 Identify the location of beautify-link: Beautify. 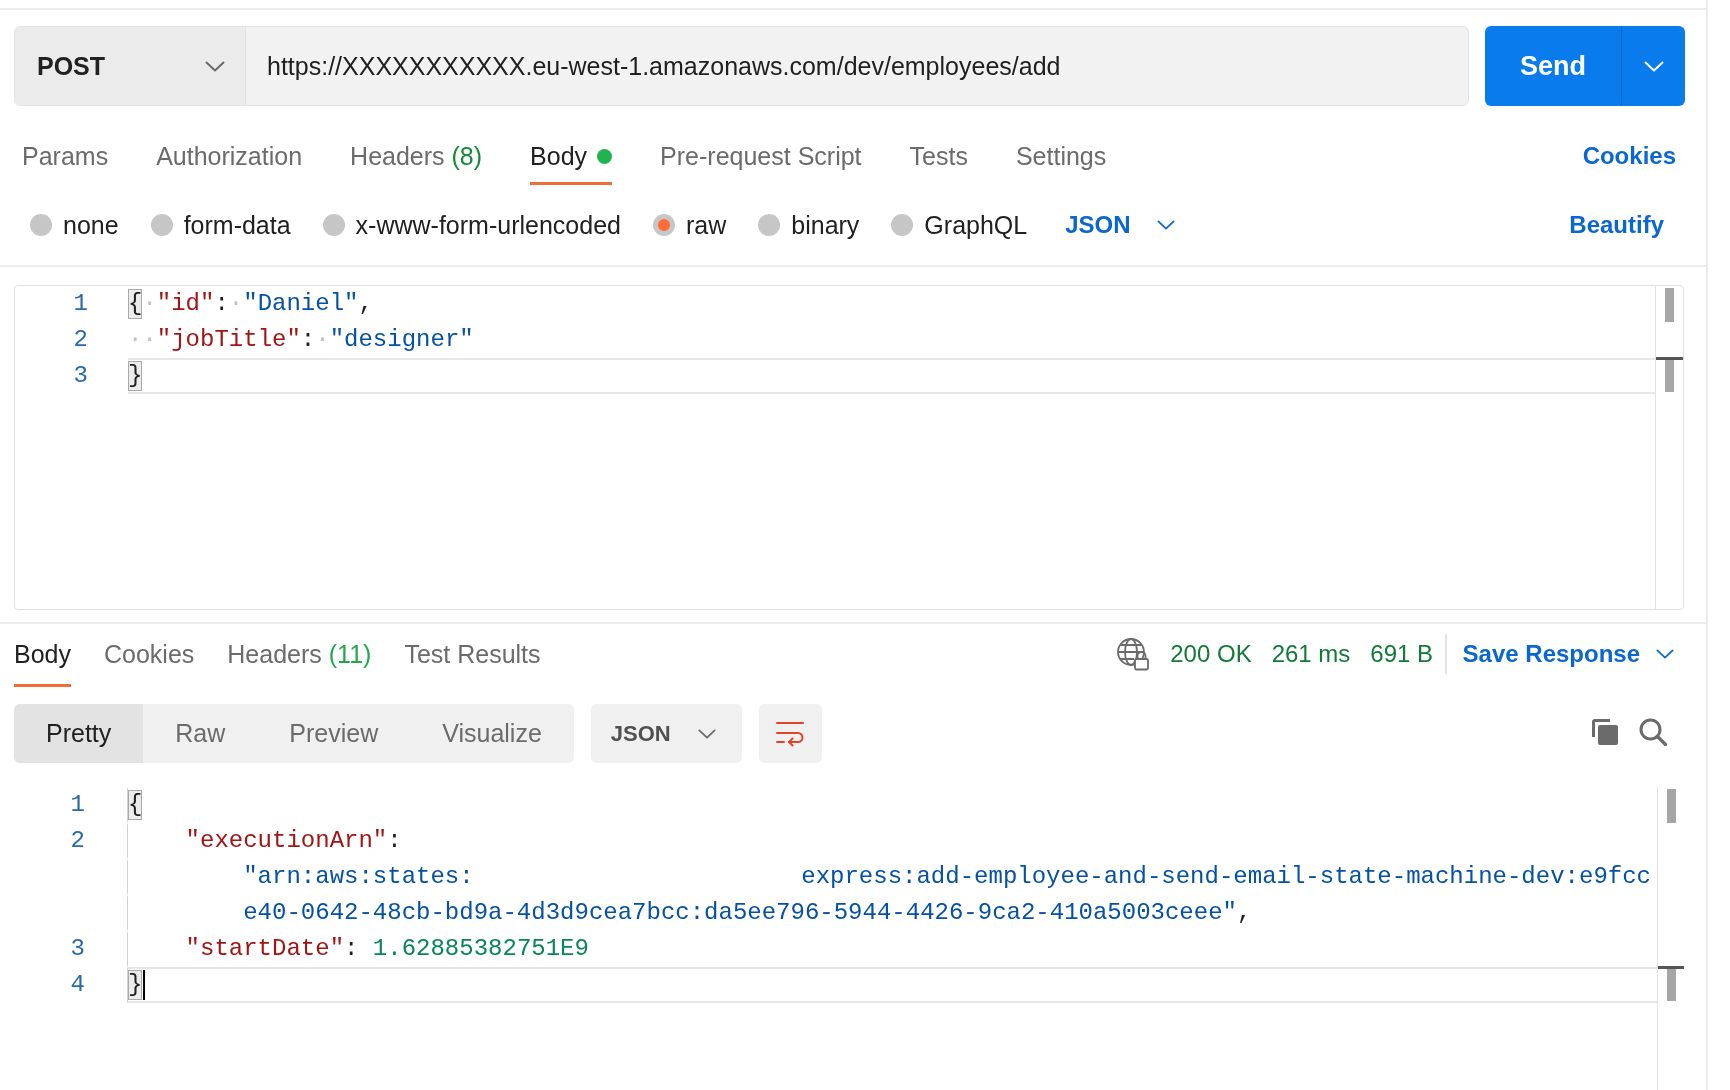
(1616, 225).